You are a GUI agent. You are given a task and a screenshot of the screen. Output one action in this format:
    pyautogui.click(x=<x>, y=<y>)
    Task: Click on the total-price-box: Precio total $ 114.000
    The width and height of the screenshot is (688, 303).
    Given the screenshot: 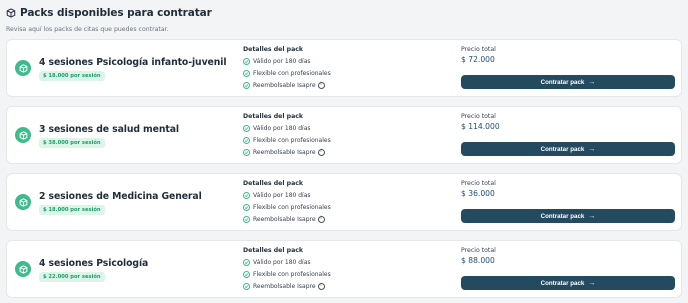 What is the action you would take?
    pyautogui.click(x=480, y=122)
    